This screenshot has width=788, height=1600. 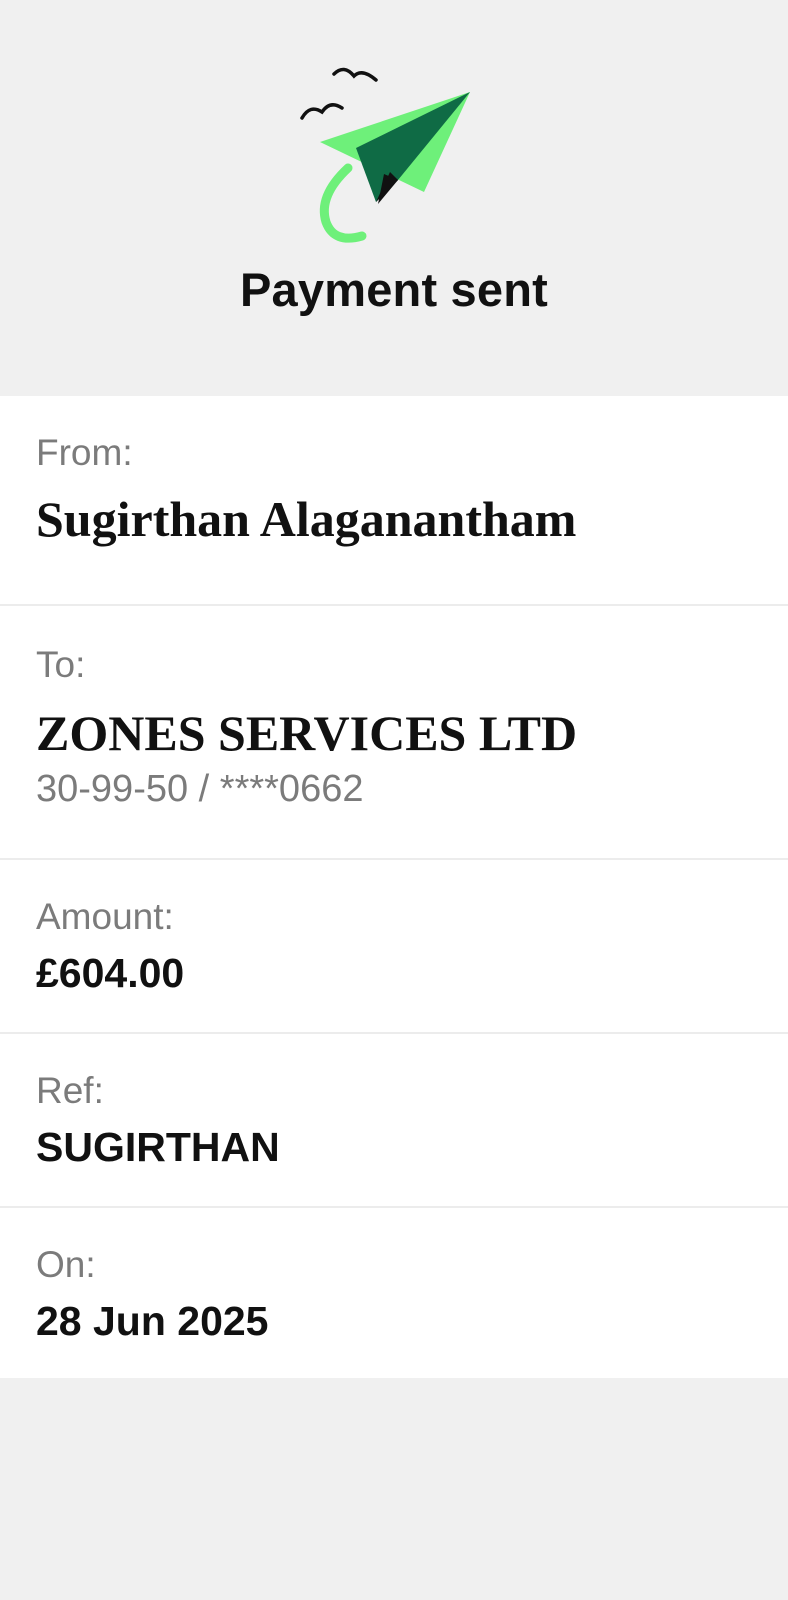 I want to click on amount-value: £604.00, so click(x=110, y=973).